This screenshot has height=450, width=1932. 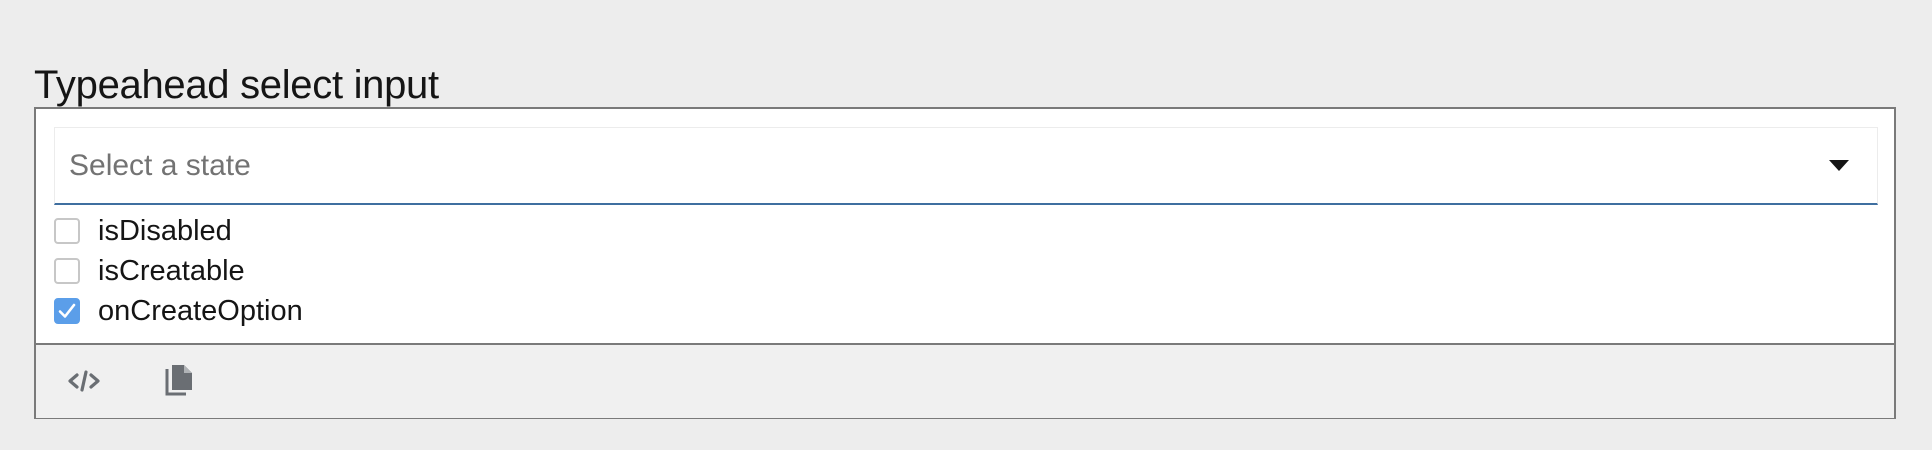 I want to click on checkbox-isdisabled, so click(x=67, y=231).